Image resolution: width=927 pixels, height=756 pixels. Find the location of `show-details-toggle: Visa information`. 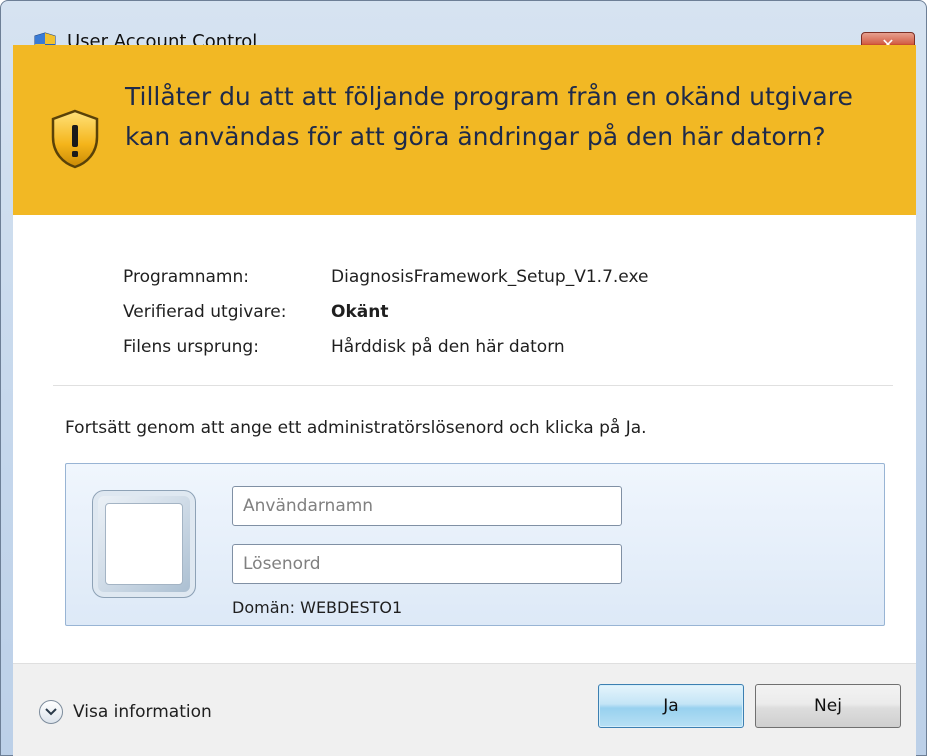

show-details-toggle: Visa information is located at coordinates (125, 712).